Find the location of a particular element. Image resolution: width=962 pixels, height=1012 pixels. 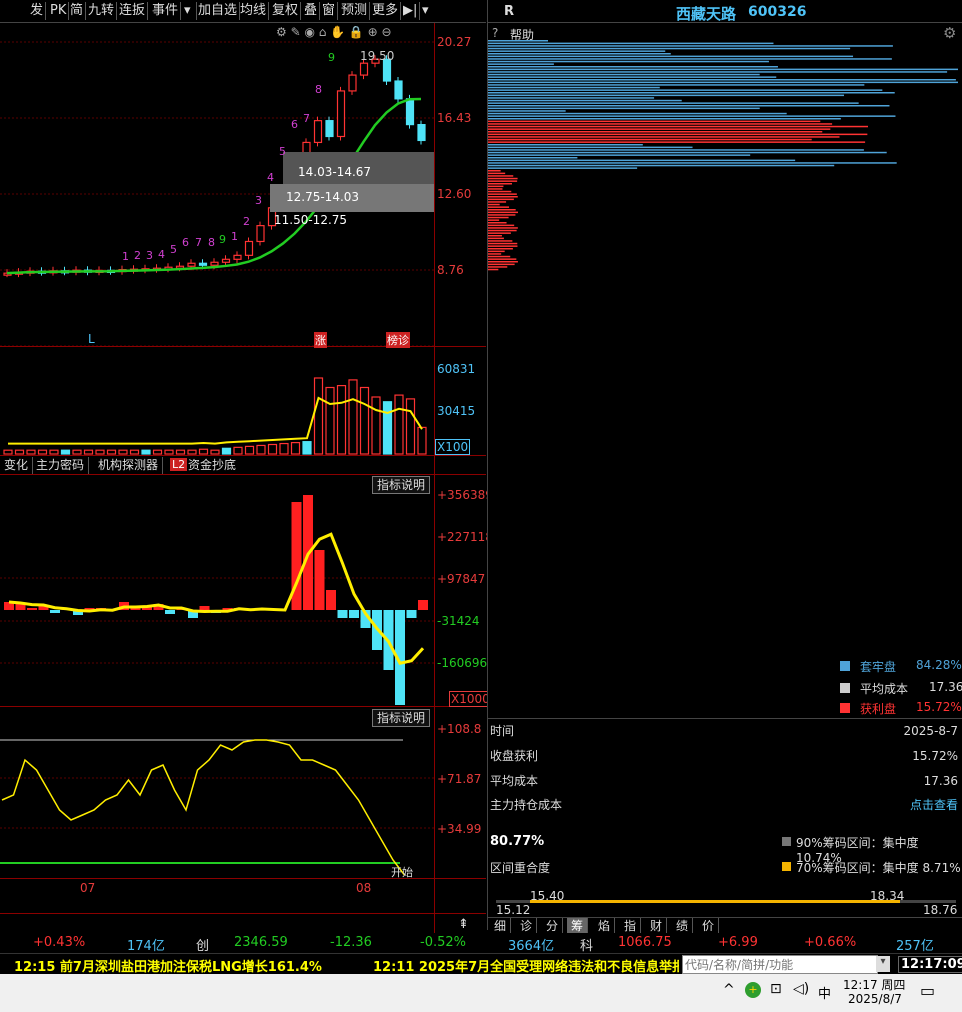

taskbar-date: 2025/8/7 is located at coordinates (875, 999).